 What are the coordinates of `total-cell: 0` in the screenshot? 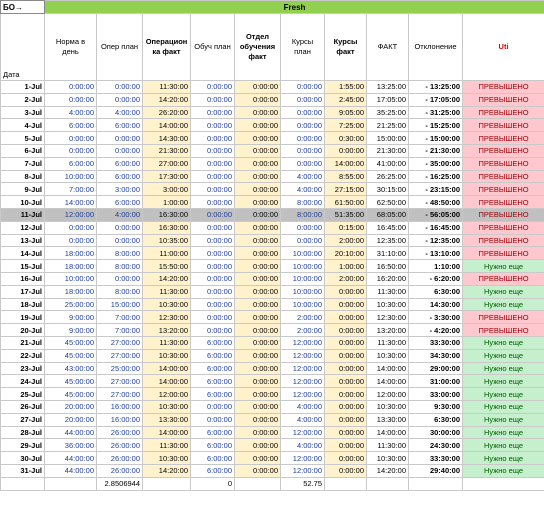 It's located at (212, 483).